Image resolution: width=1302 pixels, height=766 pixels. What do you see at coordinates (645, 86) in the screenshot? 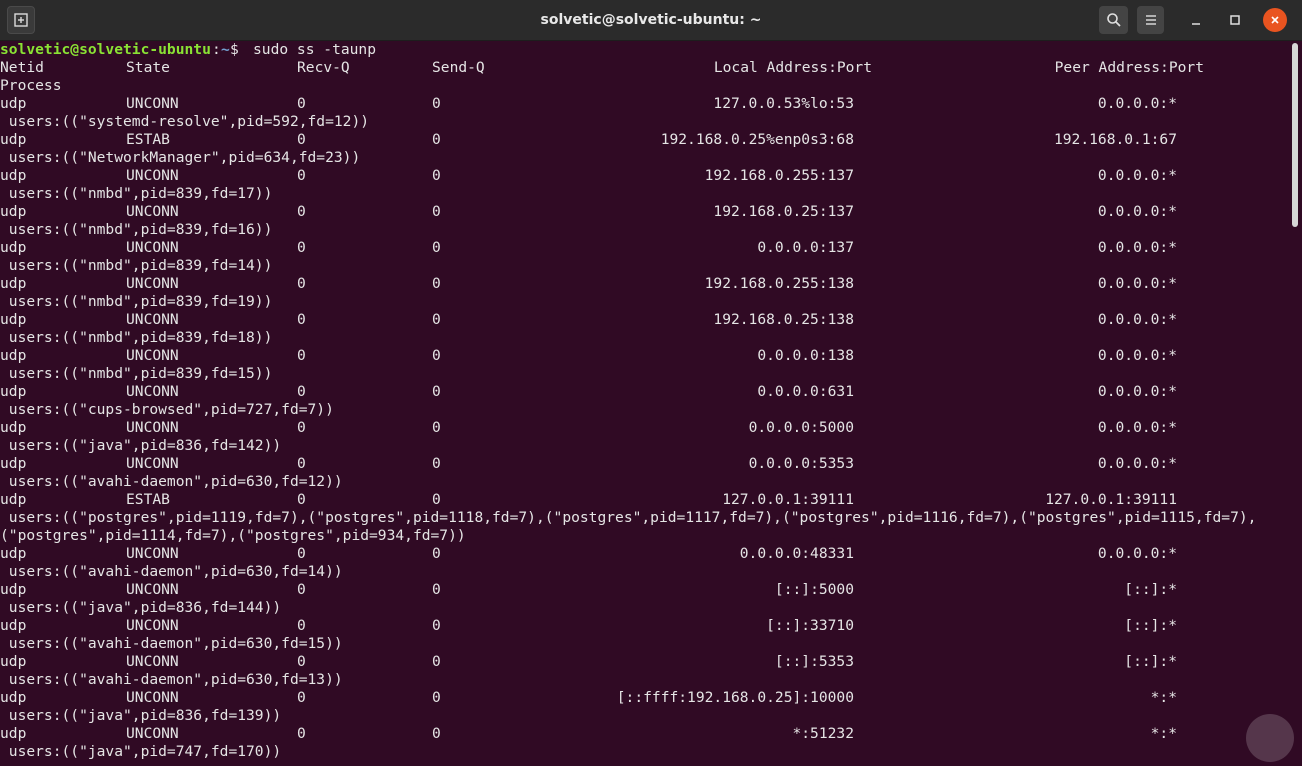
I see `header-process-line: Process` at bounding box center [645, 86].